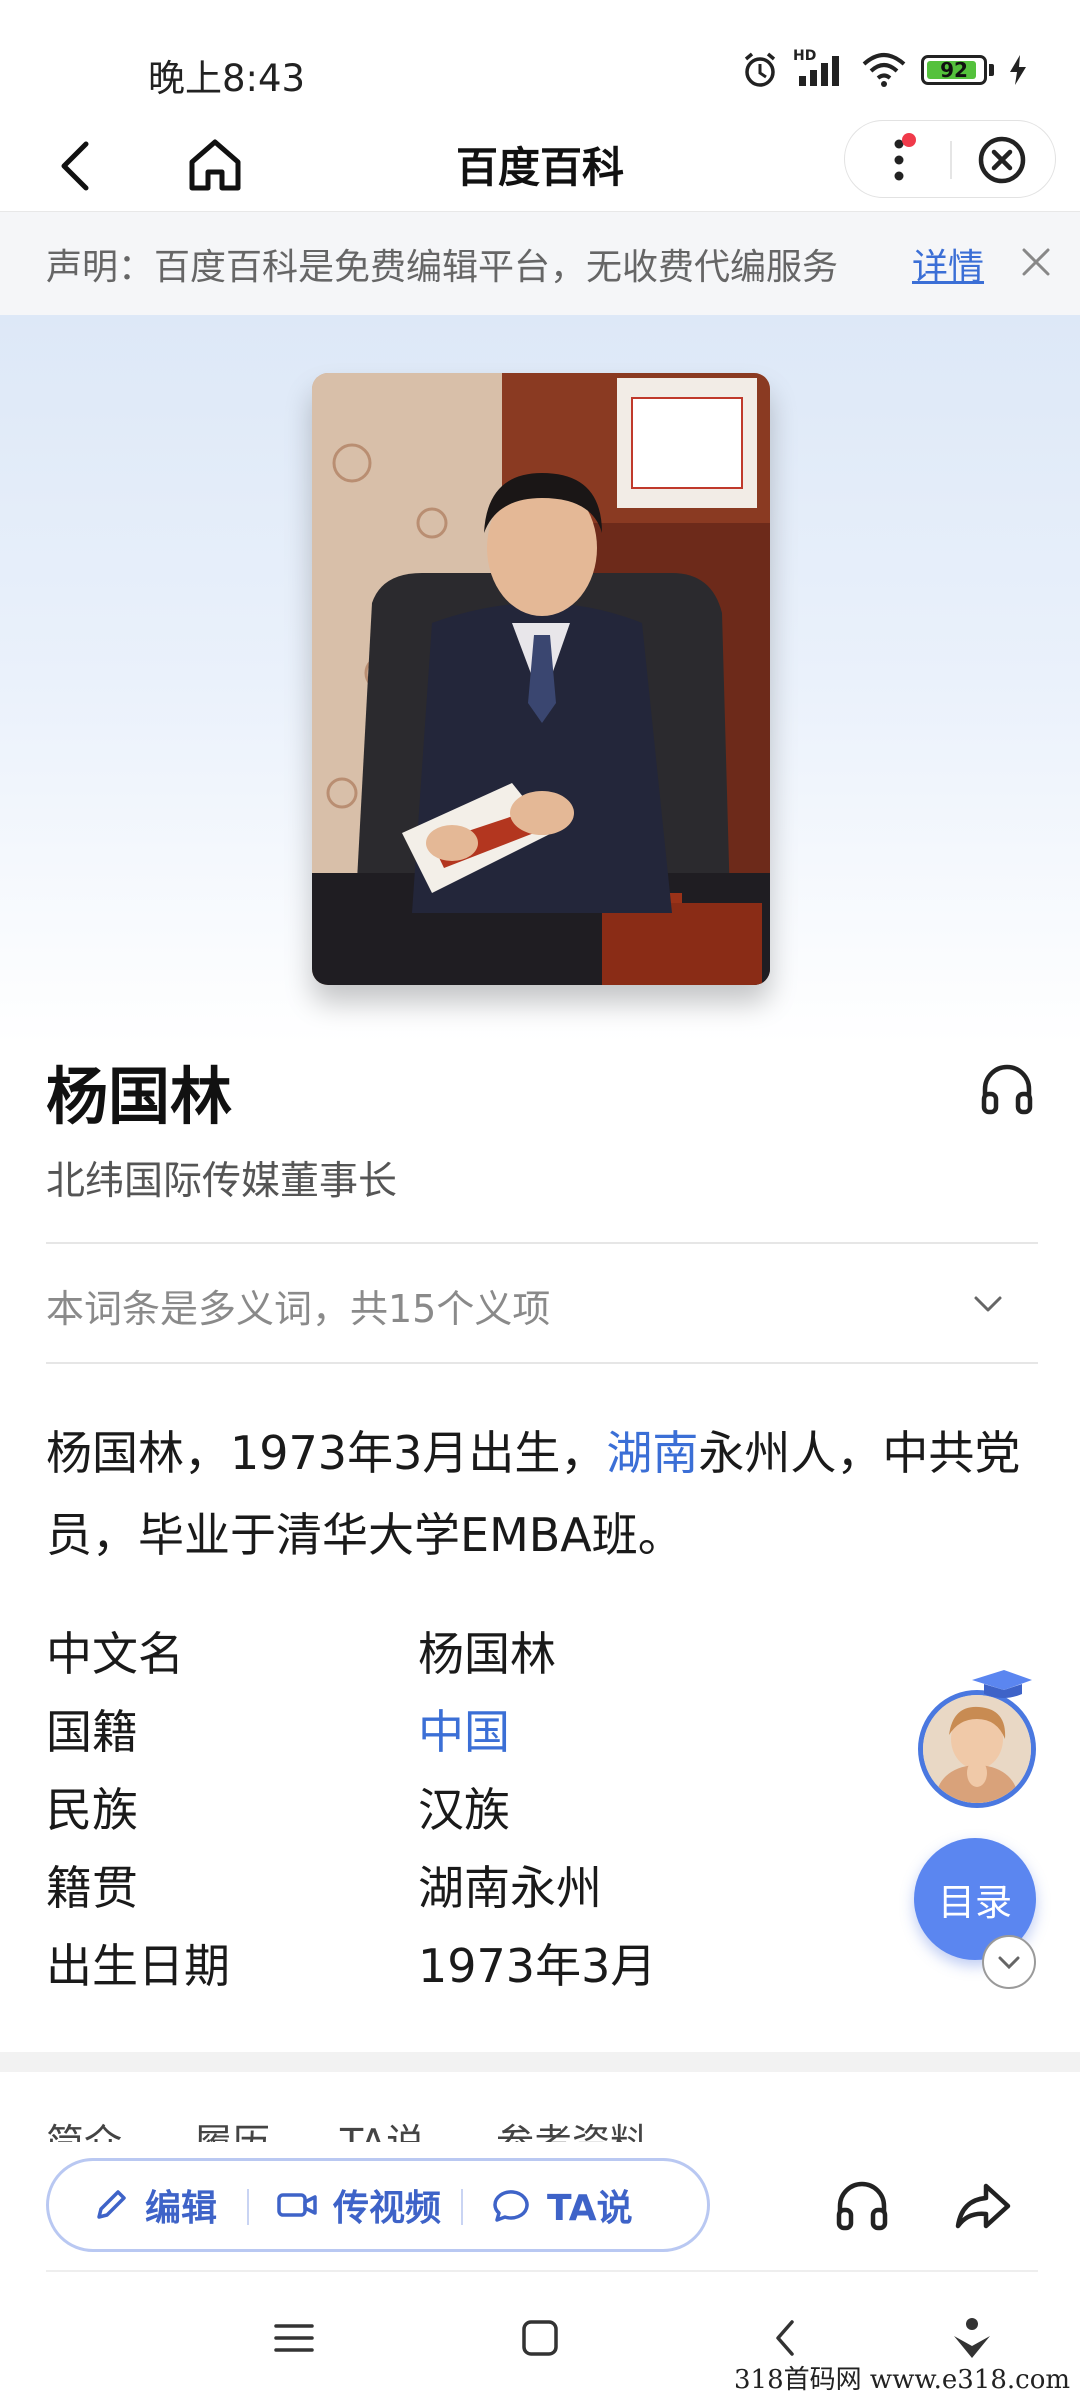 Image resolution: width=1080 pixels, height=2400 pixels. I want to click on infobox-key: 出生日期, so click(138, 1966).